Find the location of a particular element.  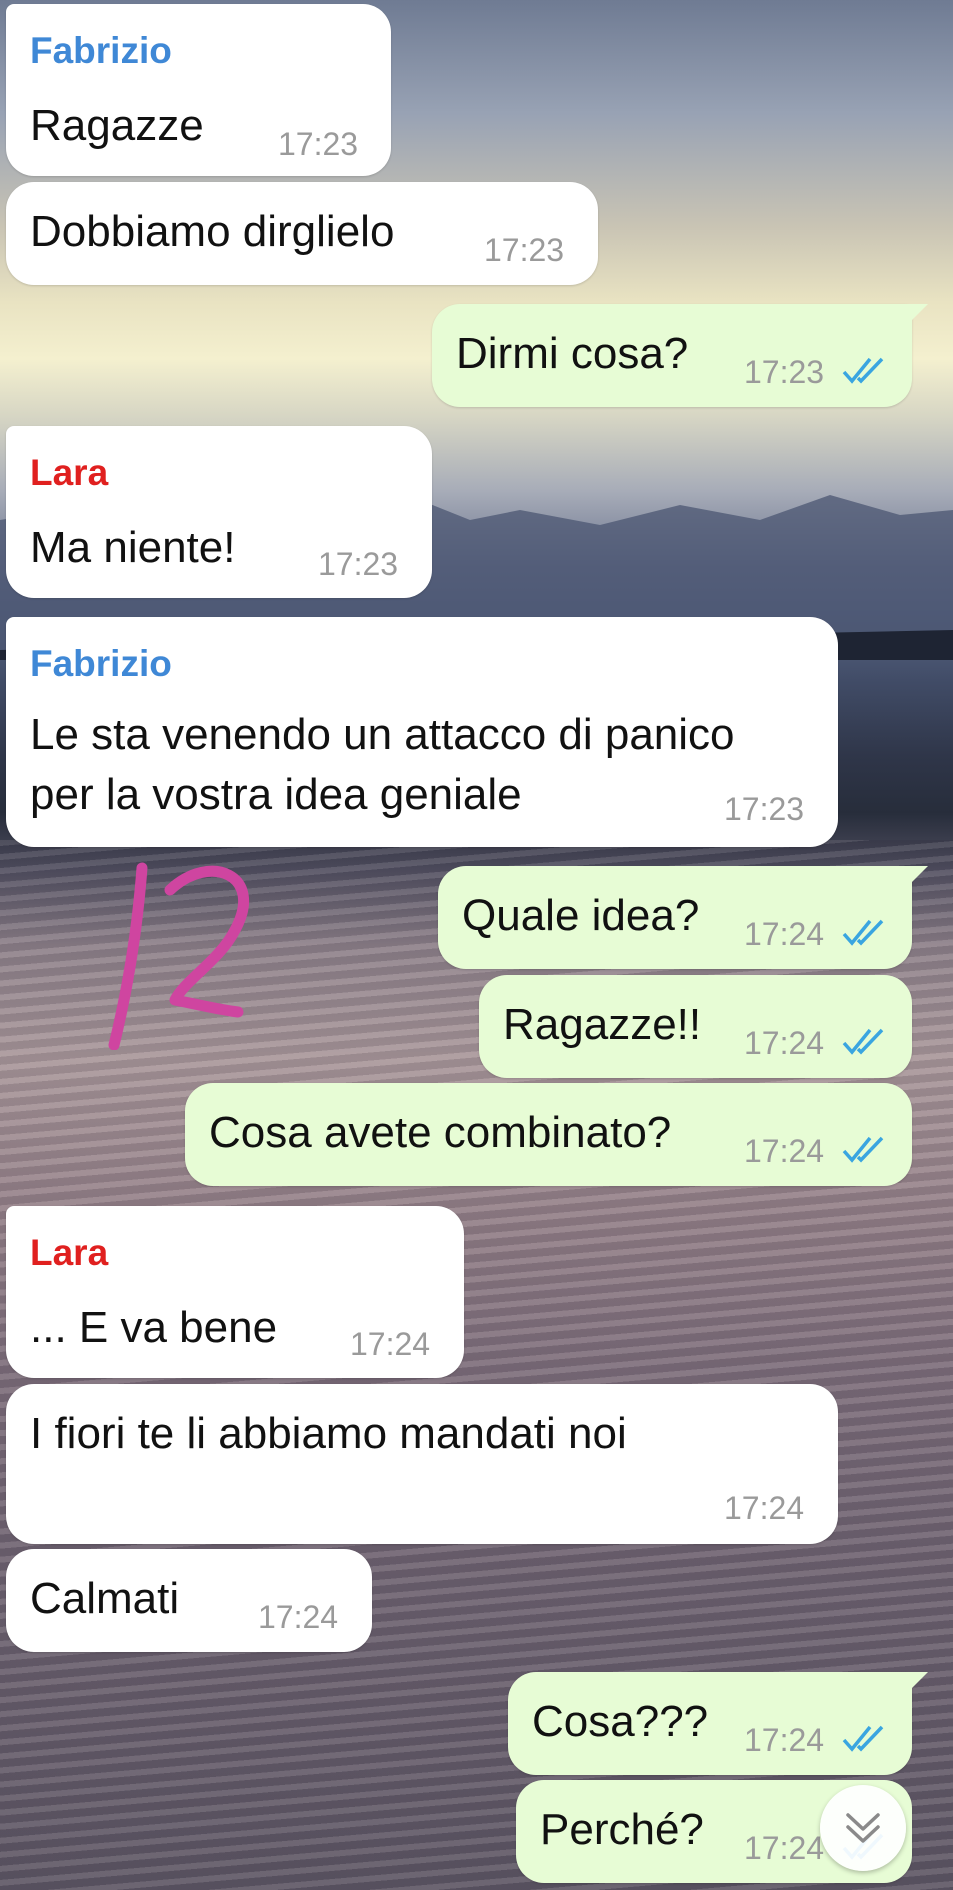

message-text: Perché? is located at coordinates (622, 1829).